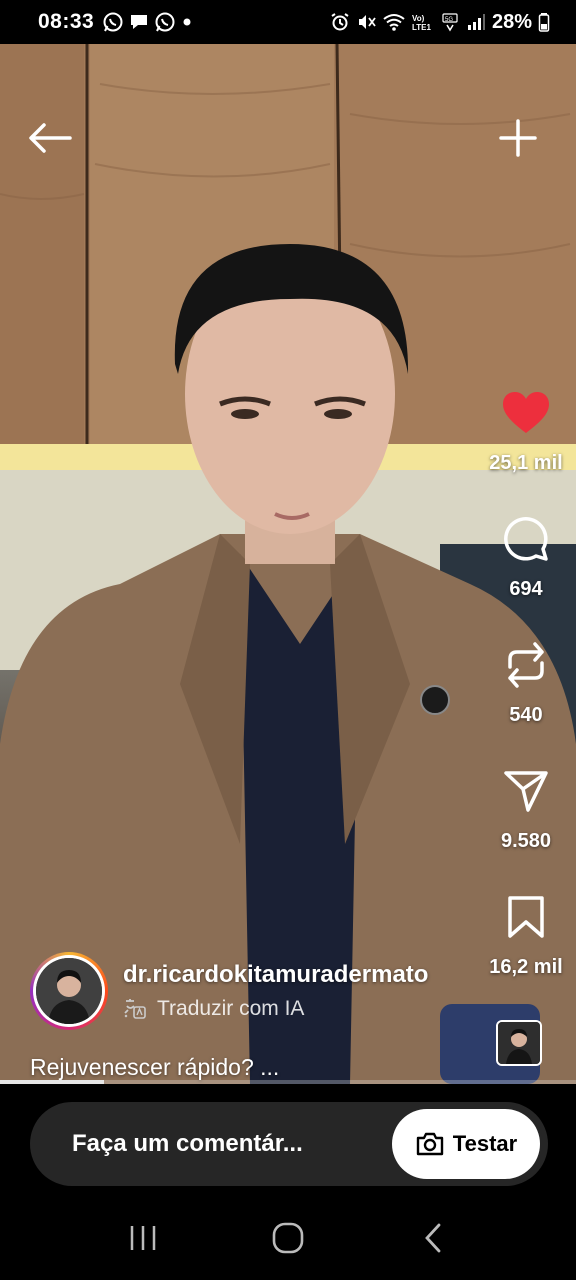  Describe the element at coordinates (231, 1008) in the screenshot. I see `translate-label: Traduzir com IA` at that location.